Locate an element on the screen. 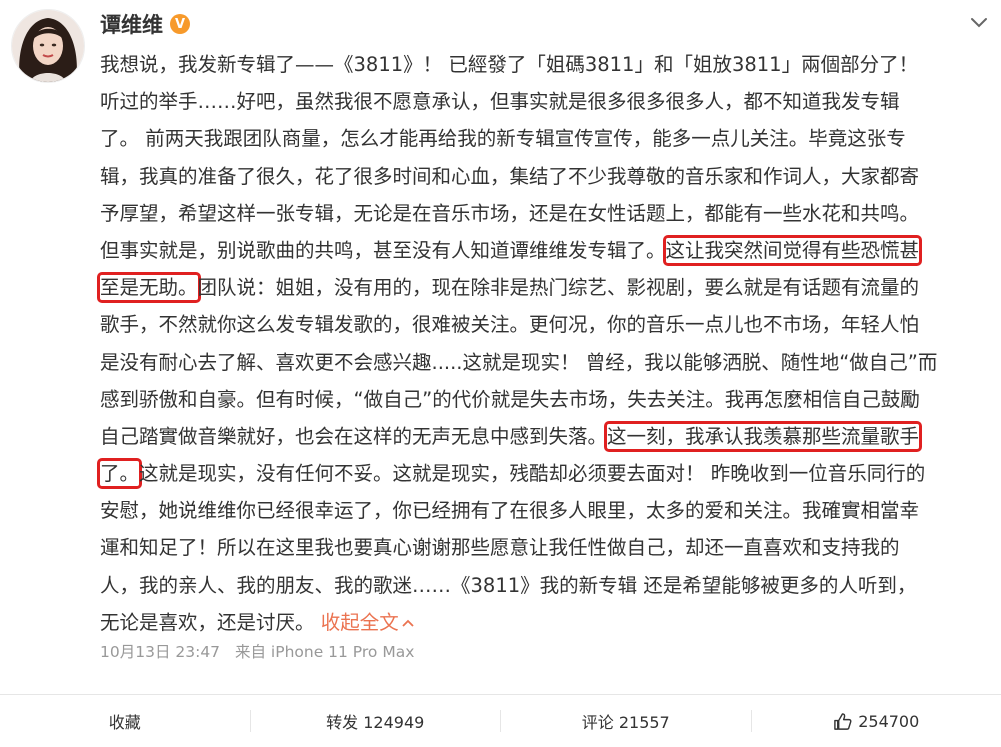 This screenshot has width=1001, height=747. user-name-row: 谭维维 V is located at coordinates (145, 24).